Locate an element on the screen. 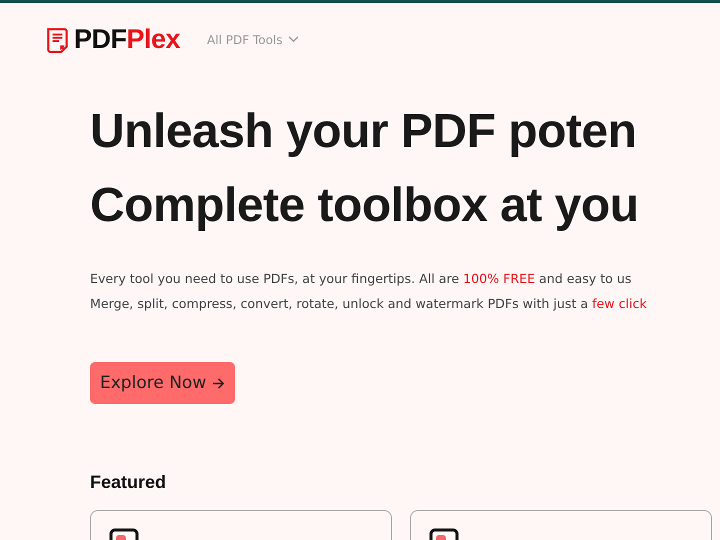 The image size is (720, 540). document-logo-icon is located at coordinates (58, 39).